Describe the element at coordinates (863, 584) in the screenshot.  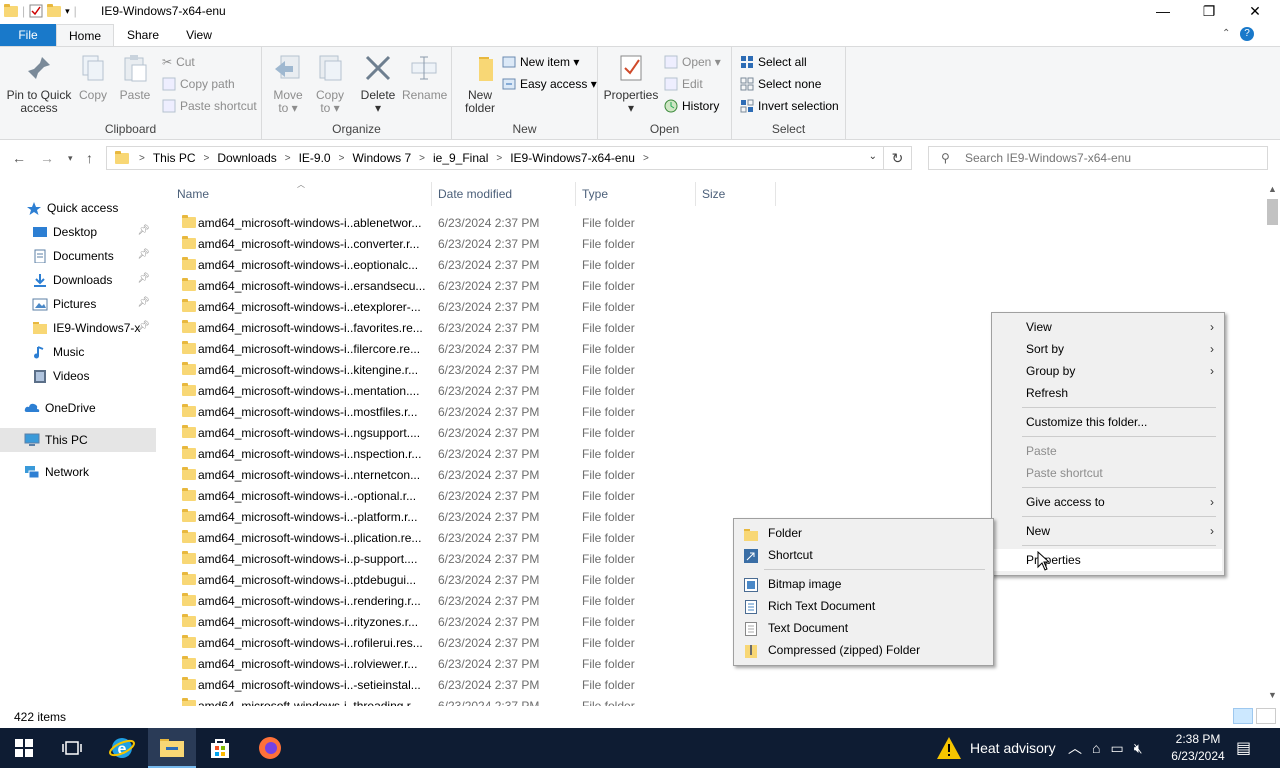
I see `submenu-item-bitmap: Bitmap image` at that location.